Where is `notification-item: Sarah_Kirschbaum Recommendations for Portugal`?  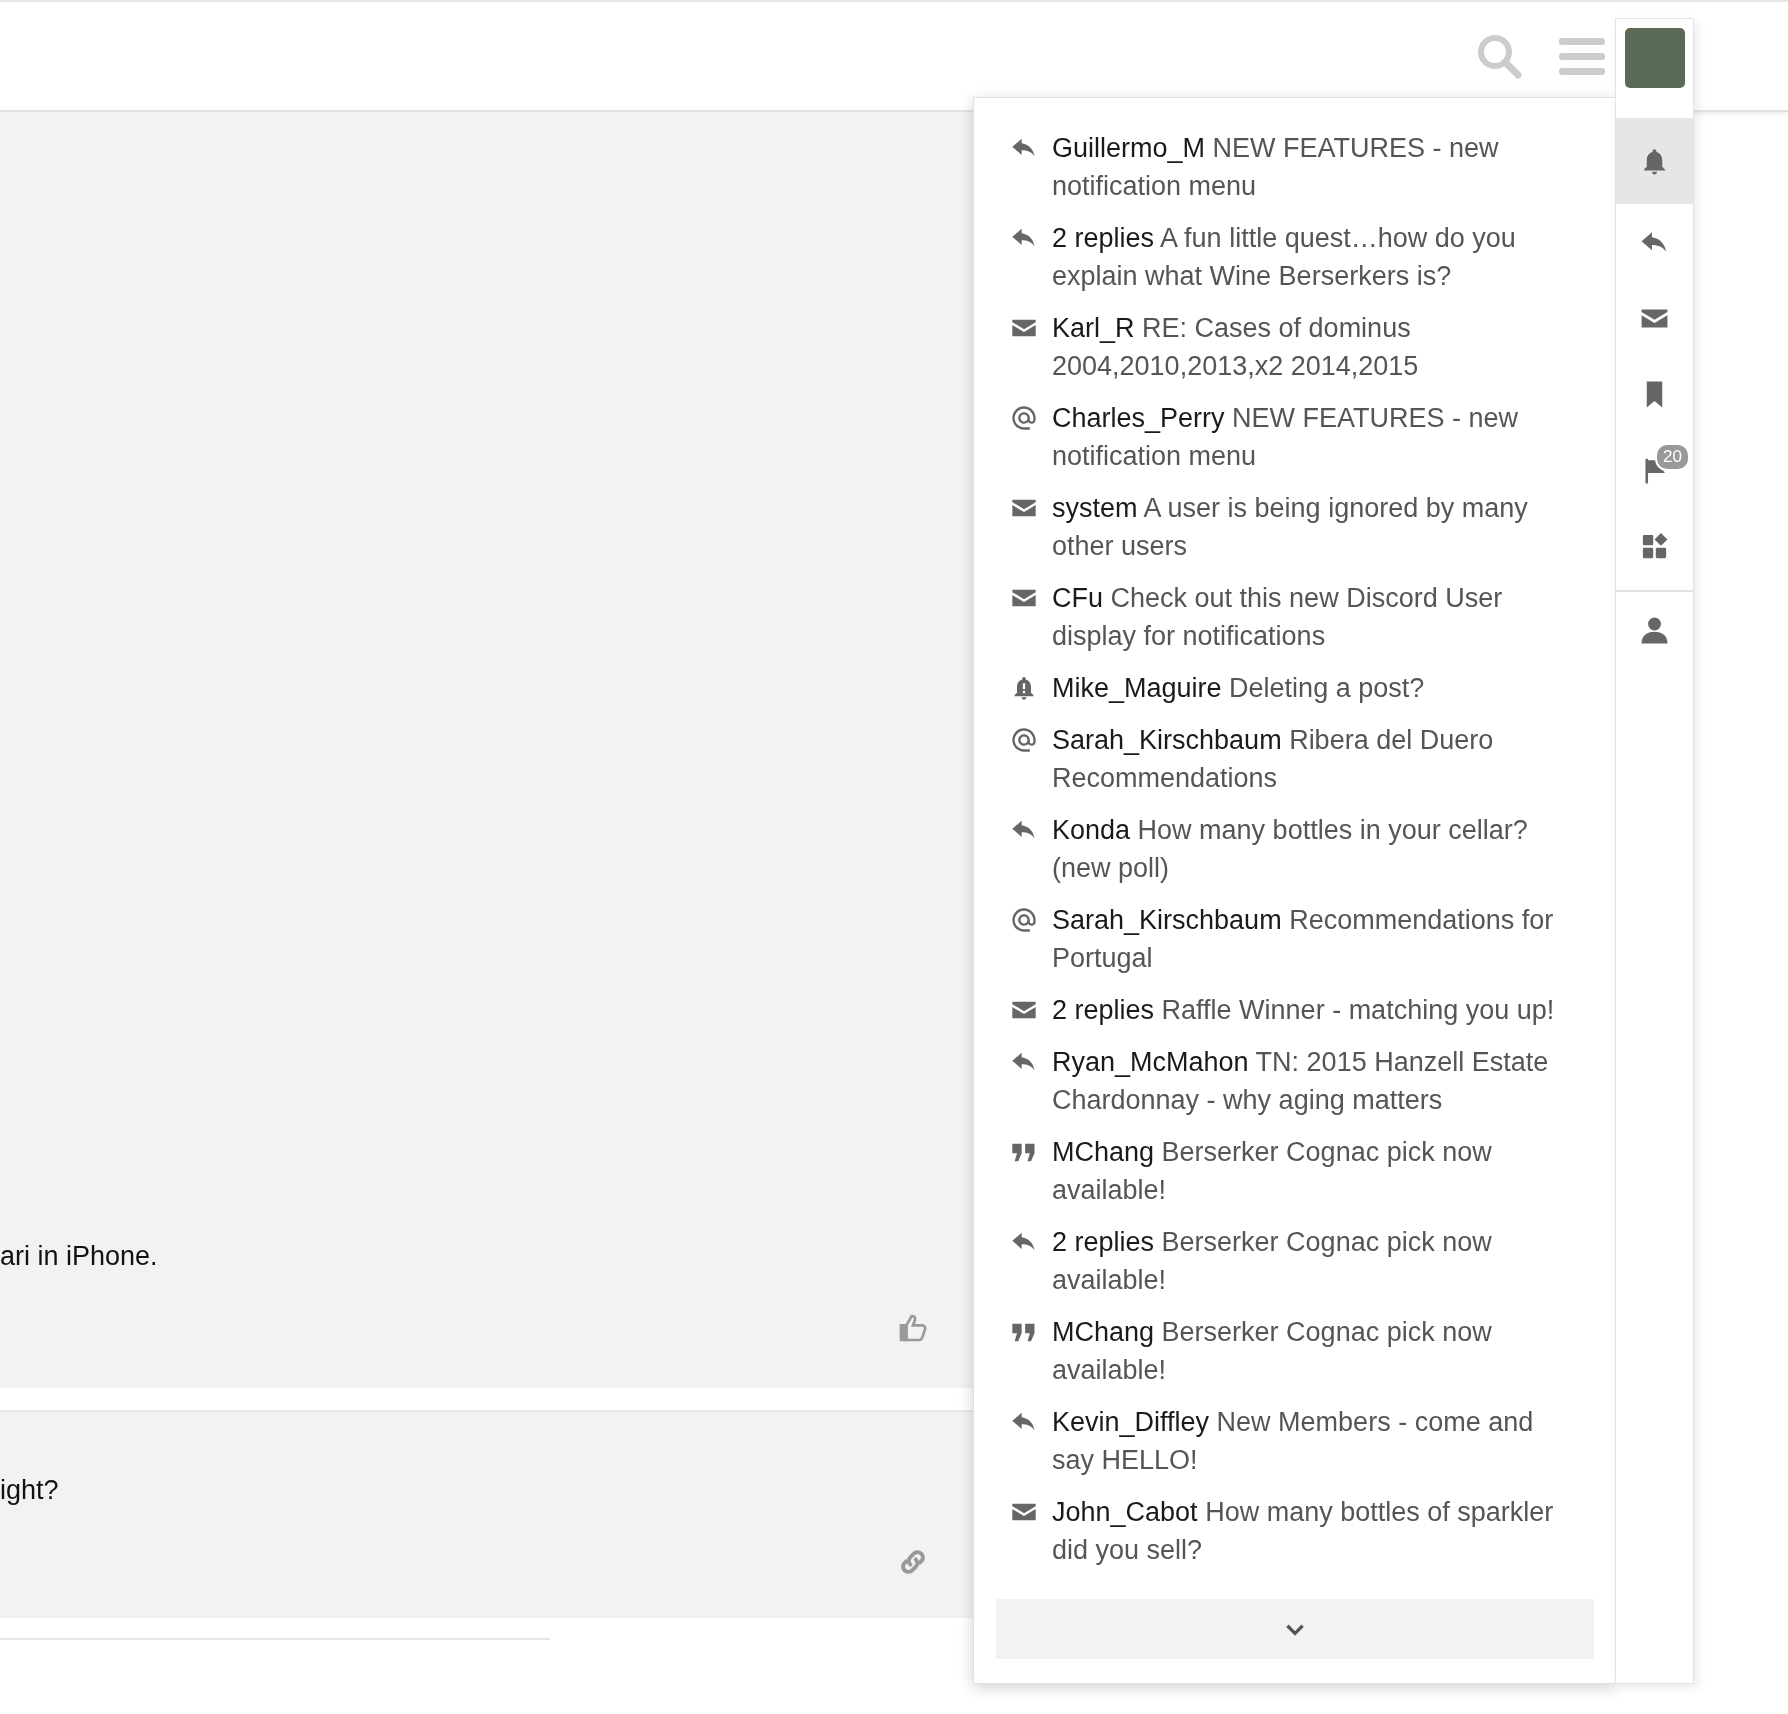 notification-item: Sarah_Kirschbaum Recommendations for Portugal is located at coordinates (1302, 939).